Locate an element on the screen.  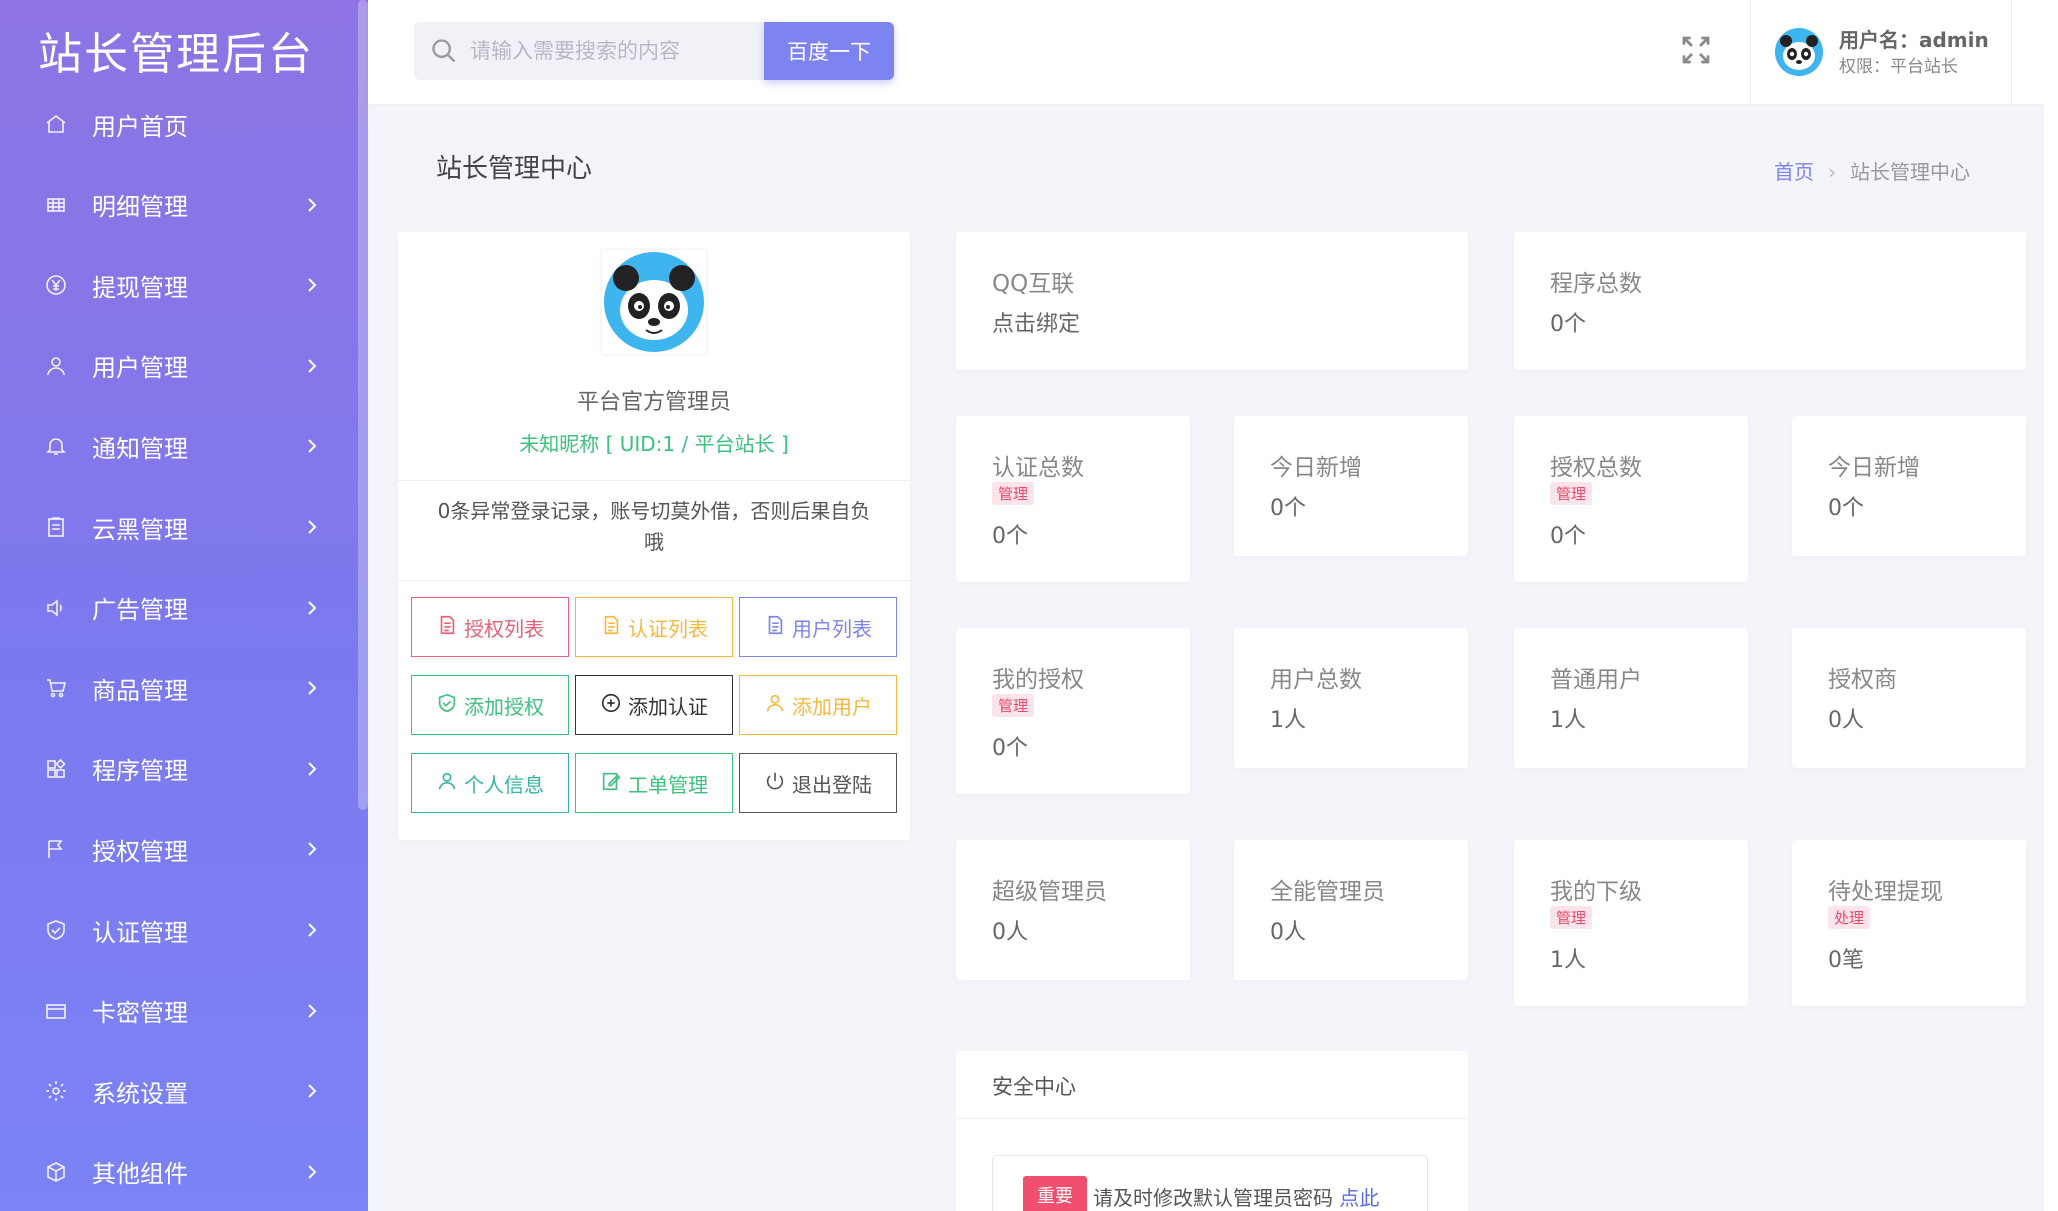
sidebar-item-3: 提现管理 is located at coordinates (178, 285).